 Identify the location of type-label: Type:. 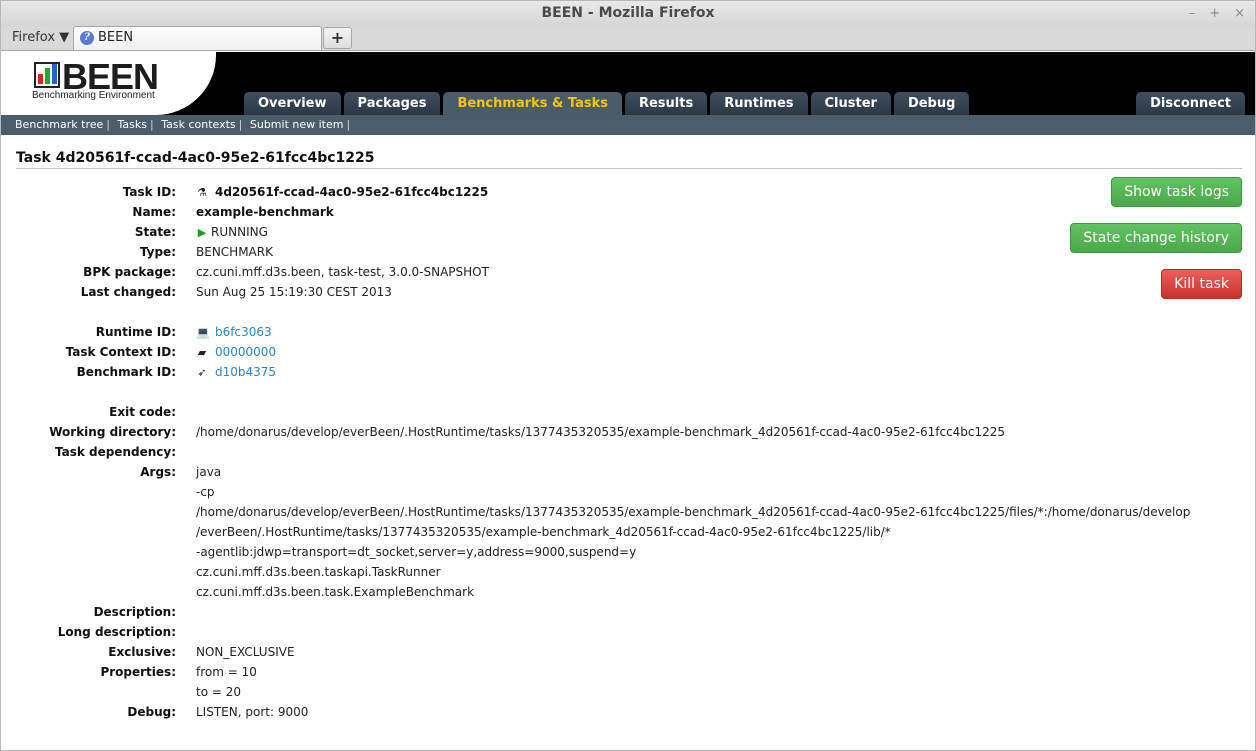
(157, 252).